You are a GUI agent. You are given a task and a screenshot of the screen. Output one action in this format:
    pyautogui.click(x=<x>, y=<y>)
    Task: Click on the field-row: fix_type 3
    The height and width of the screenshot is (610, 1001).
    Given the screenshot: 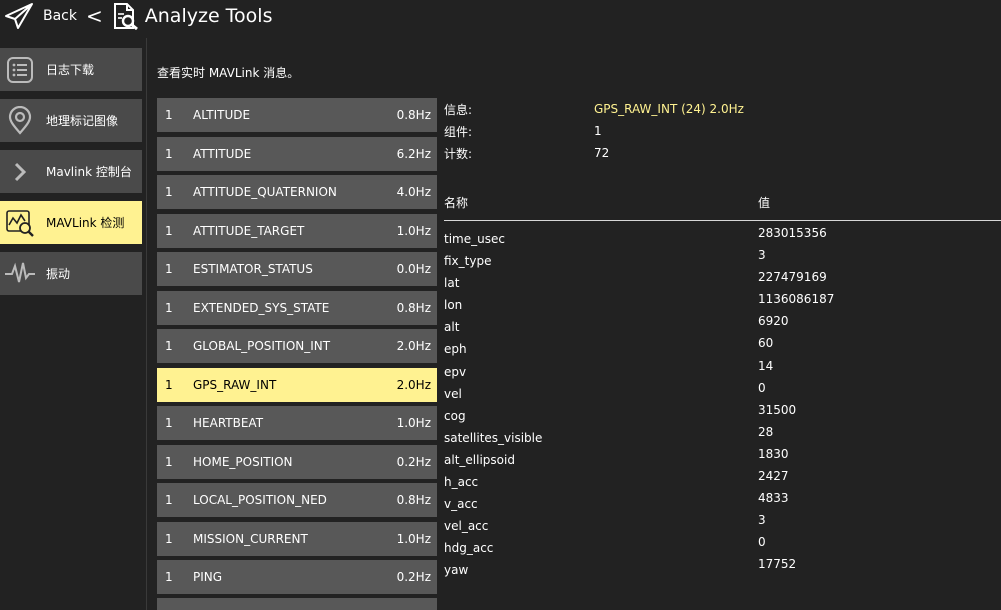 What is the action you would take?
    pyautogui.click(x=722, y=259)
    